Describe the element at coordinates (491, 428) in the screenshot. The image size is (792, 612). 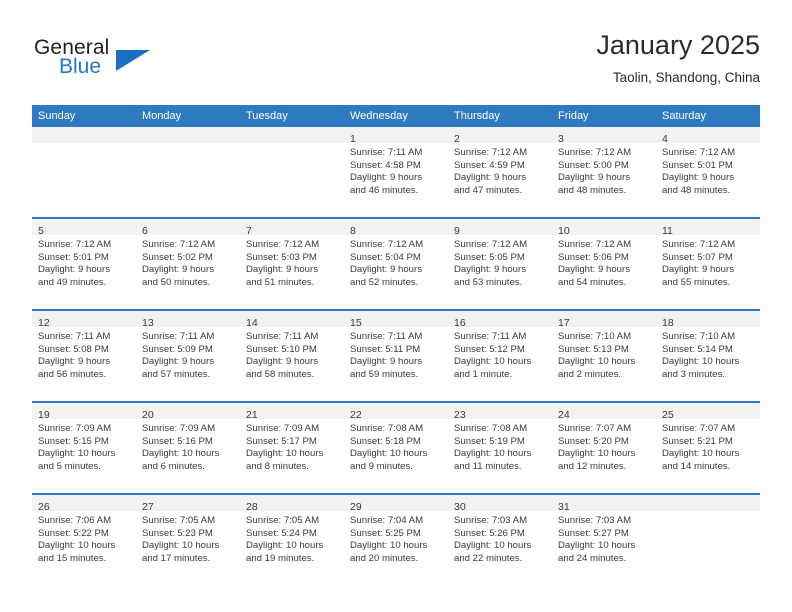
I see `sunrise-line: Sunrise: 7:08 AM` at that location.